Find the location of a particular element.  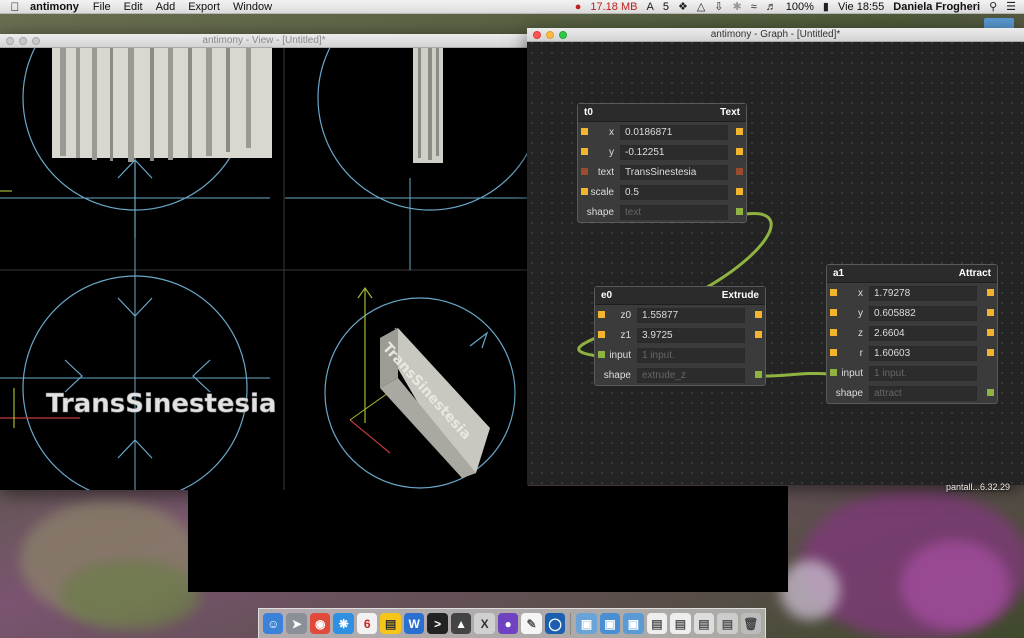

node-e0-header: e0 Extrude is located at coordinates (680, 296).